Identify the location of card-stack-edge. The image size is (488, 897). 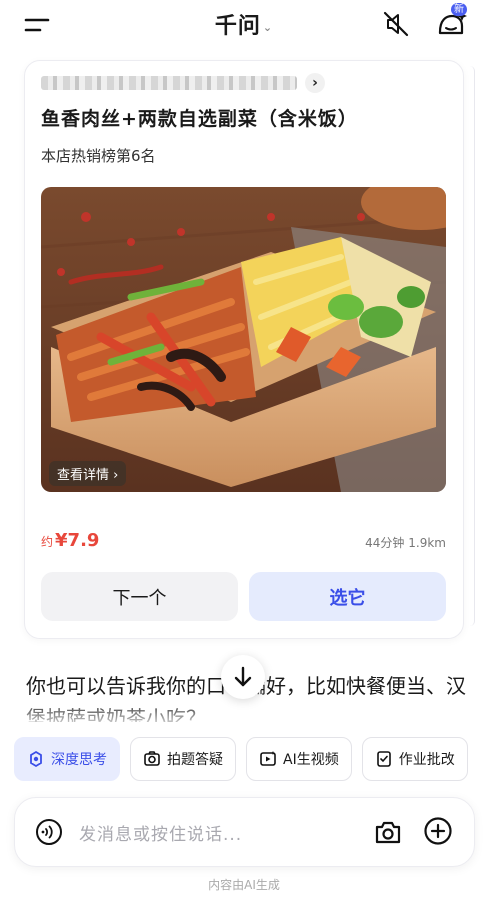
(472, 346).